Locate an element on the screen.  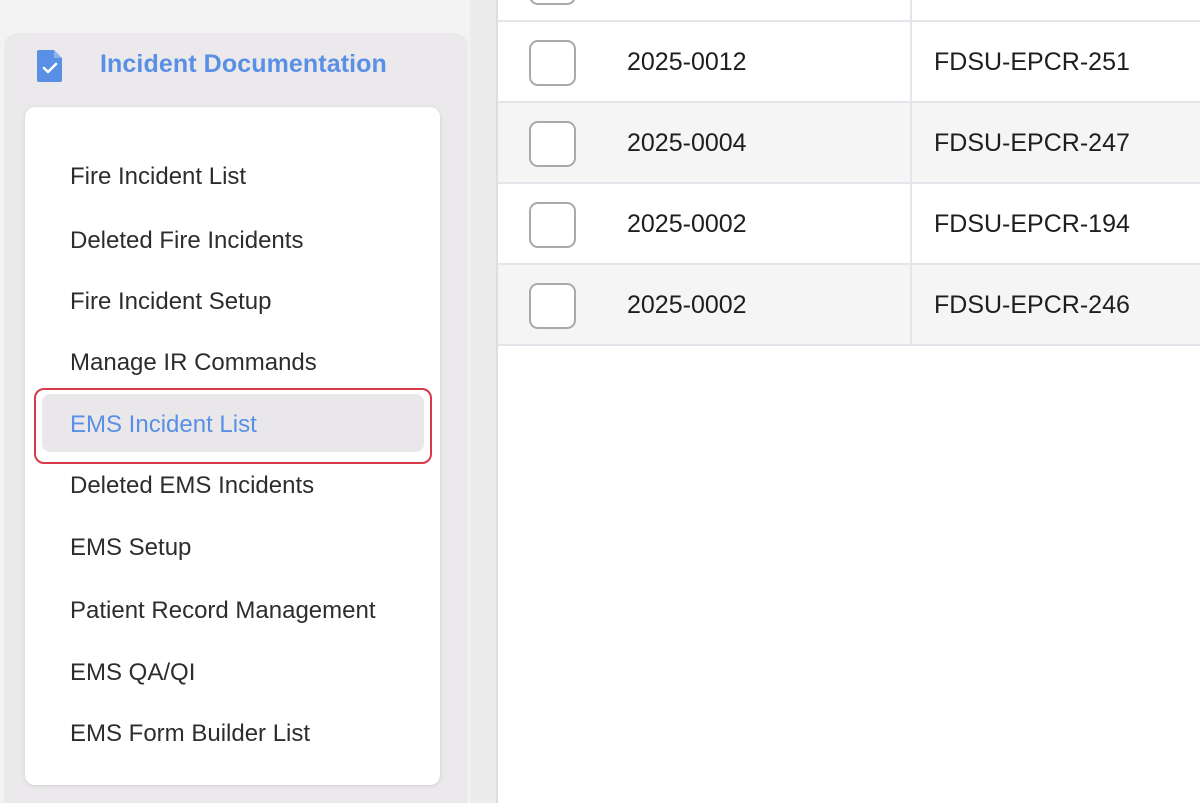
section-header-icon-wrap is located at coordinates (50, 66).